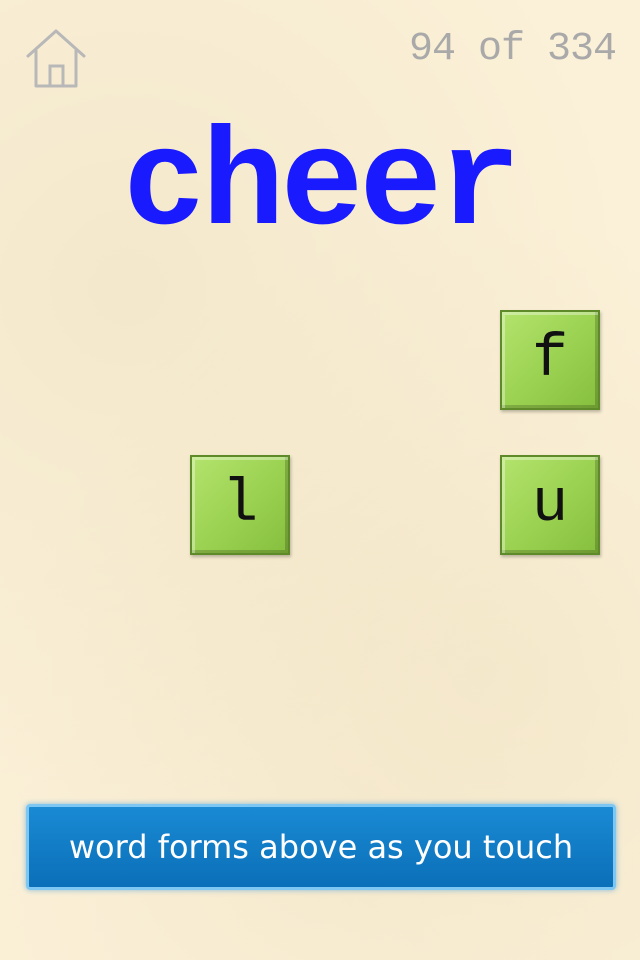  Describe the element at coordinates (321, 187) in the screenshot. I see `target-word: cheer` at that location.